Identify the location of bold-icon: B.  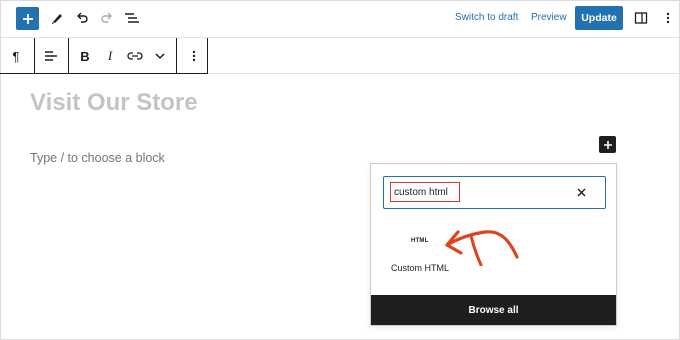
(85, 56).